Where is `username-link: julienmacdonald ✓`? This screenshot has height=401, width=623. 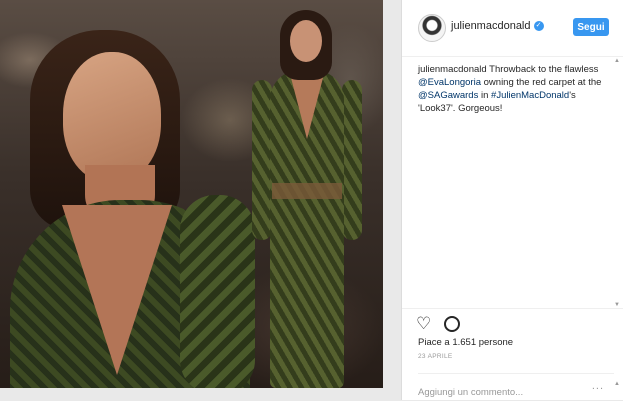
username-link: julienmacdonald ✓ is located at coordinates (497, 26).